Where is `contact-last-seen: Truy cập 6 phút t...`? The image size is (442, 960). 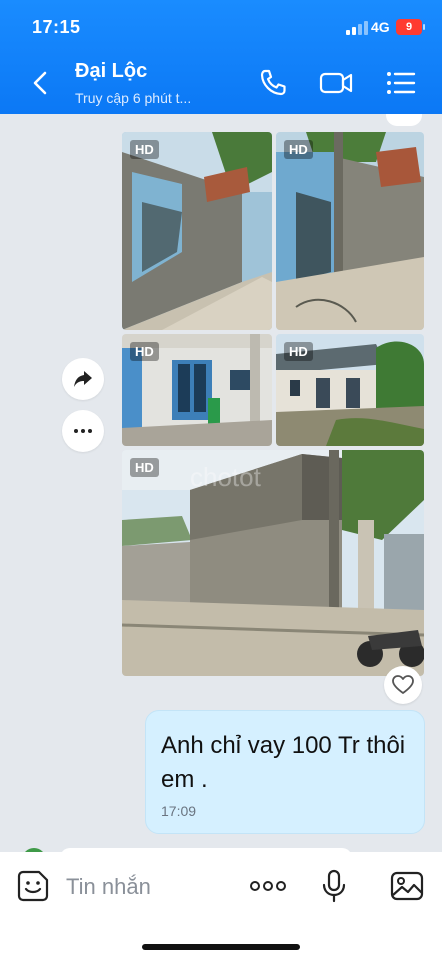
contact-last-seen: Truy cập 6 phút t... is located at coordinates (133, 98).